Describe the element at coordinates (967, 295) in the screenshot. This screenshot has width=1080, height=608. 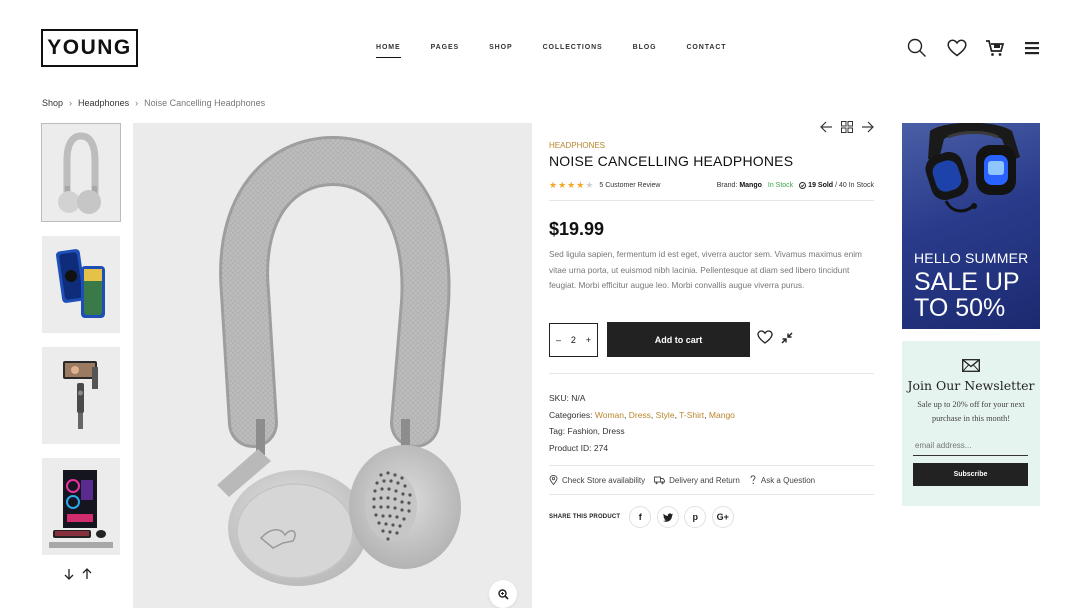
I see `promo-headline: SALE UP TO 50%` at that location.